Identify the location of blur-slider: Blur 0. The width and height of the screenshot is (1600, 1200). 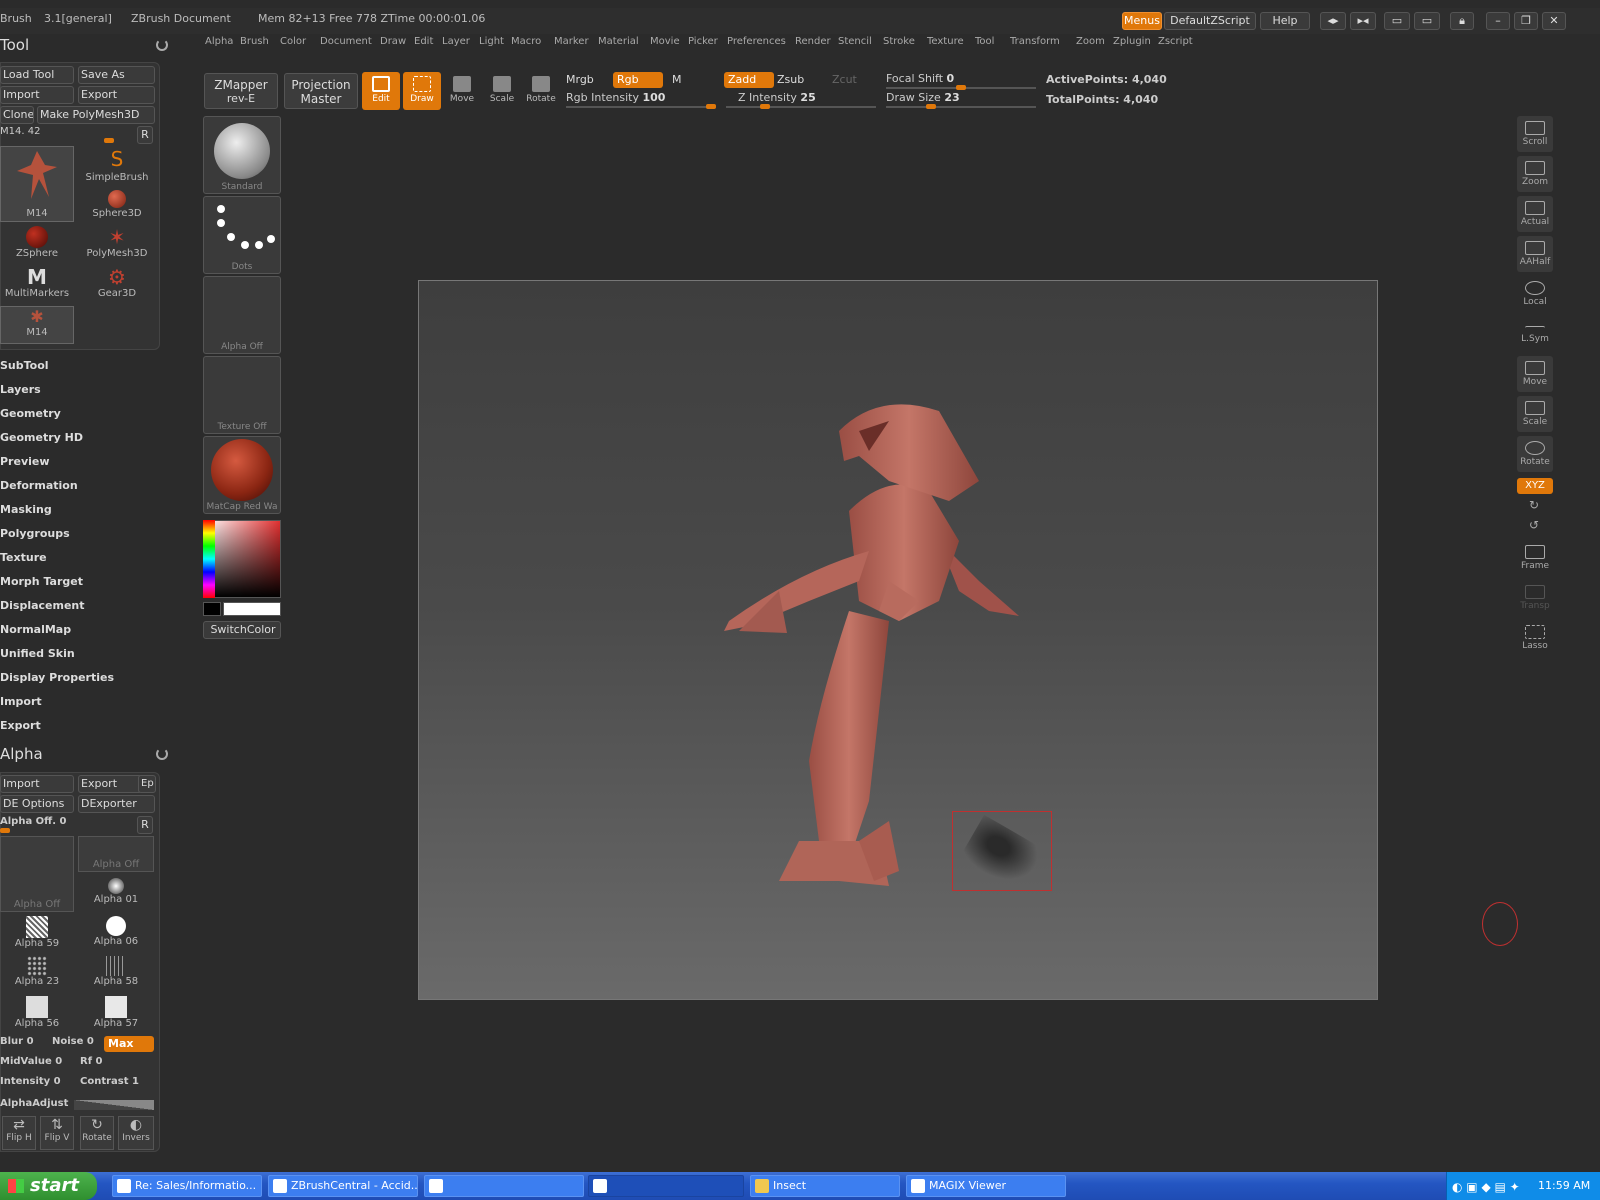
(17, 1041).